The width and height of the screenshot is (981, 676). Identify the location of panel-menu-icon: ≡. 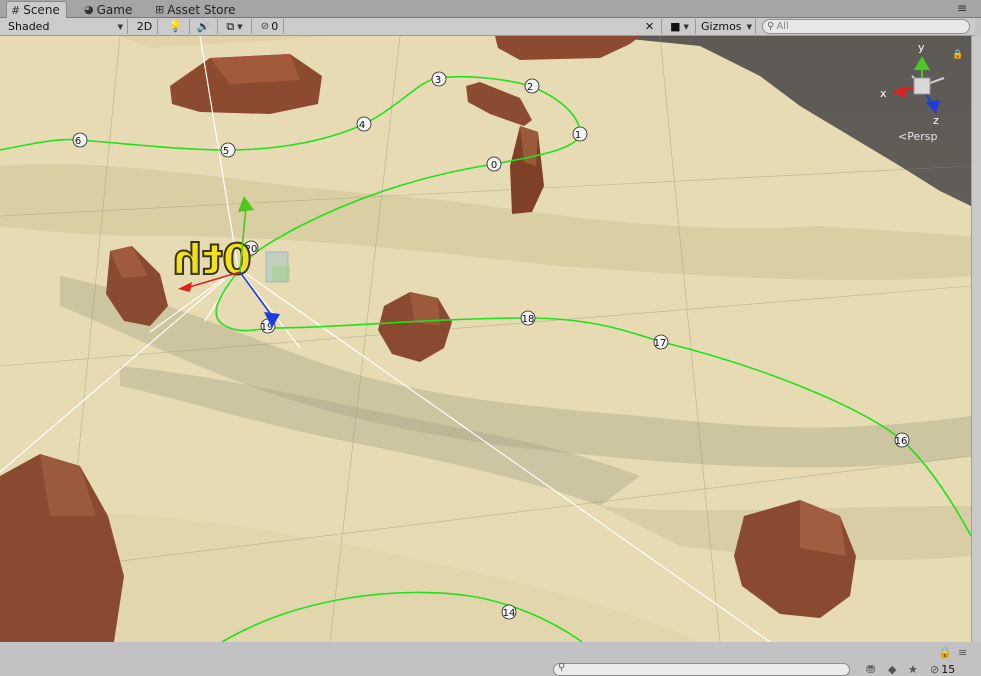
(962, 8).